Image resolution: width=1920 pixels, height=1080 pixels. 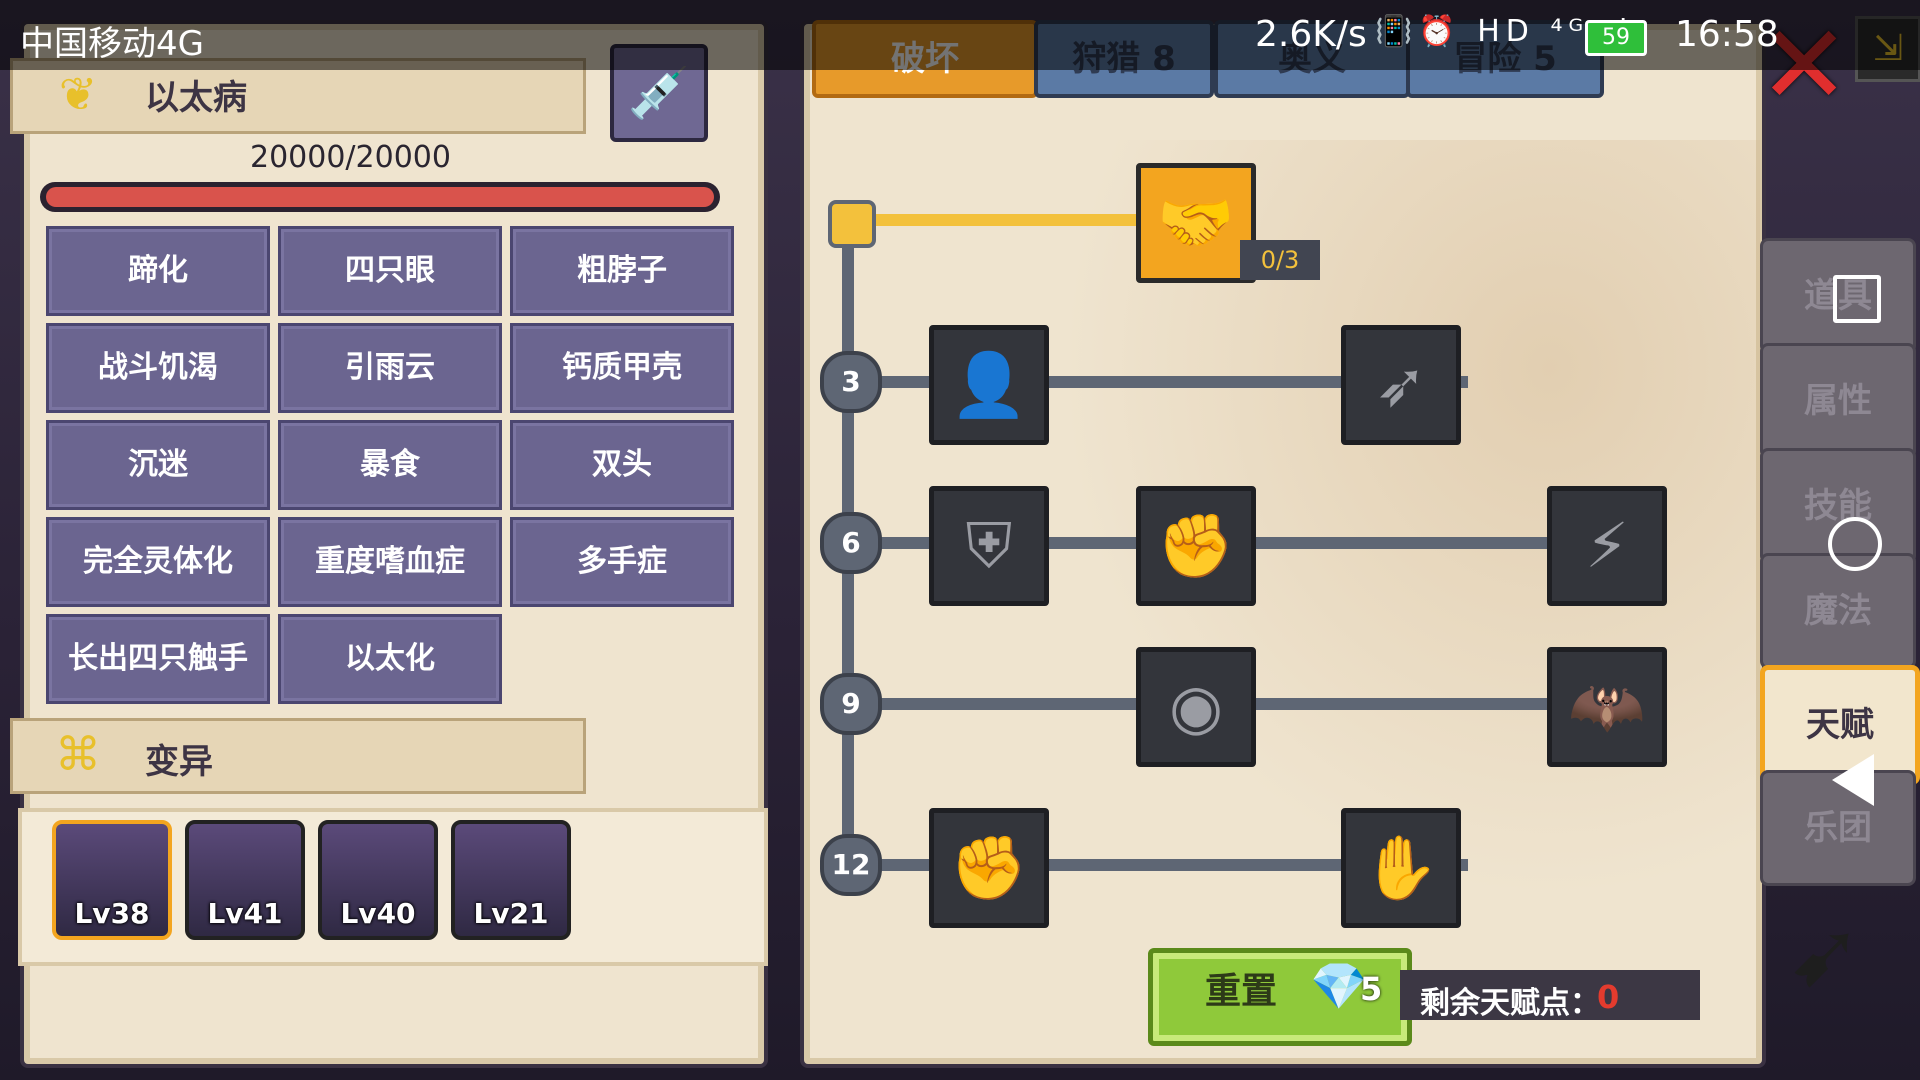 What do you see at coordinates (1510, 1003) in the screenshot?
I see `remaining-points-label: 剩余天赋点：` at bounding box center [1510, 1003].